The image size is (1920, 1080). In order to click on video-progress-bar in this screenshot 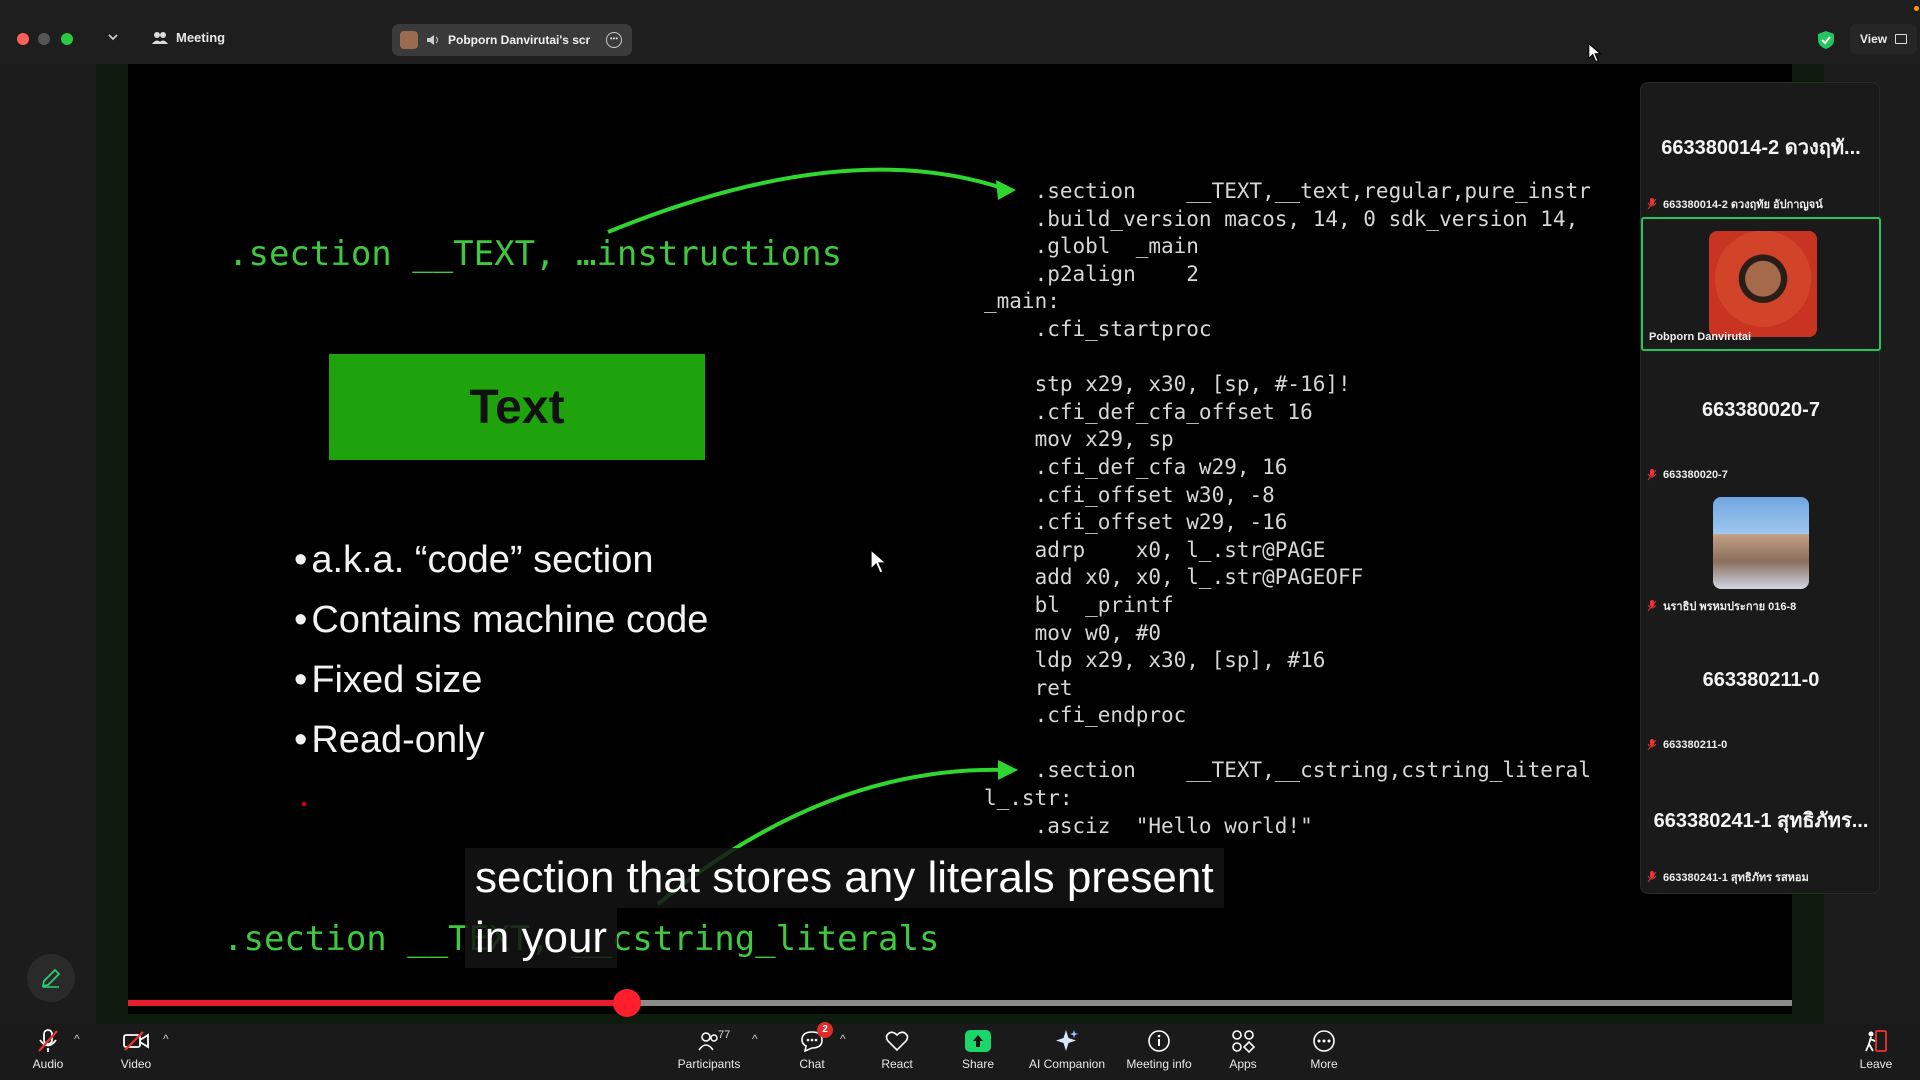, I will do `click(960, 1003)`.